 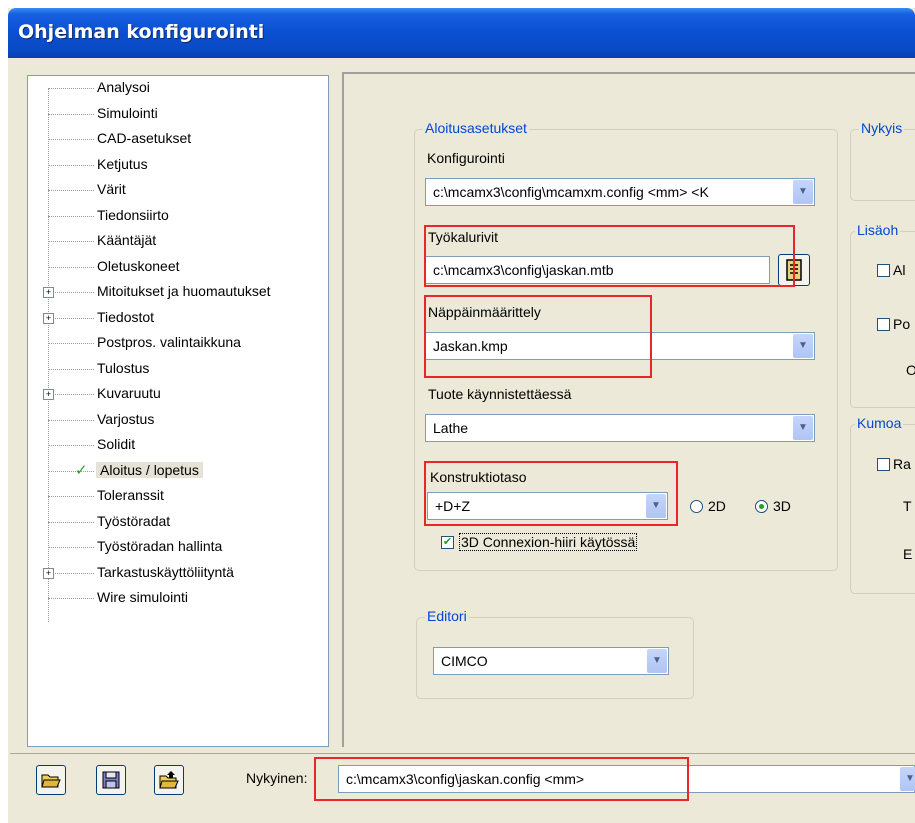 I want to click on product-select-value: Lathe, so click(x=451, y=428).